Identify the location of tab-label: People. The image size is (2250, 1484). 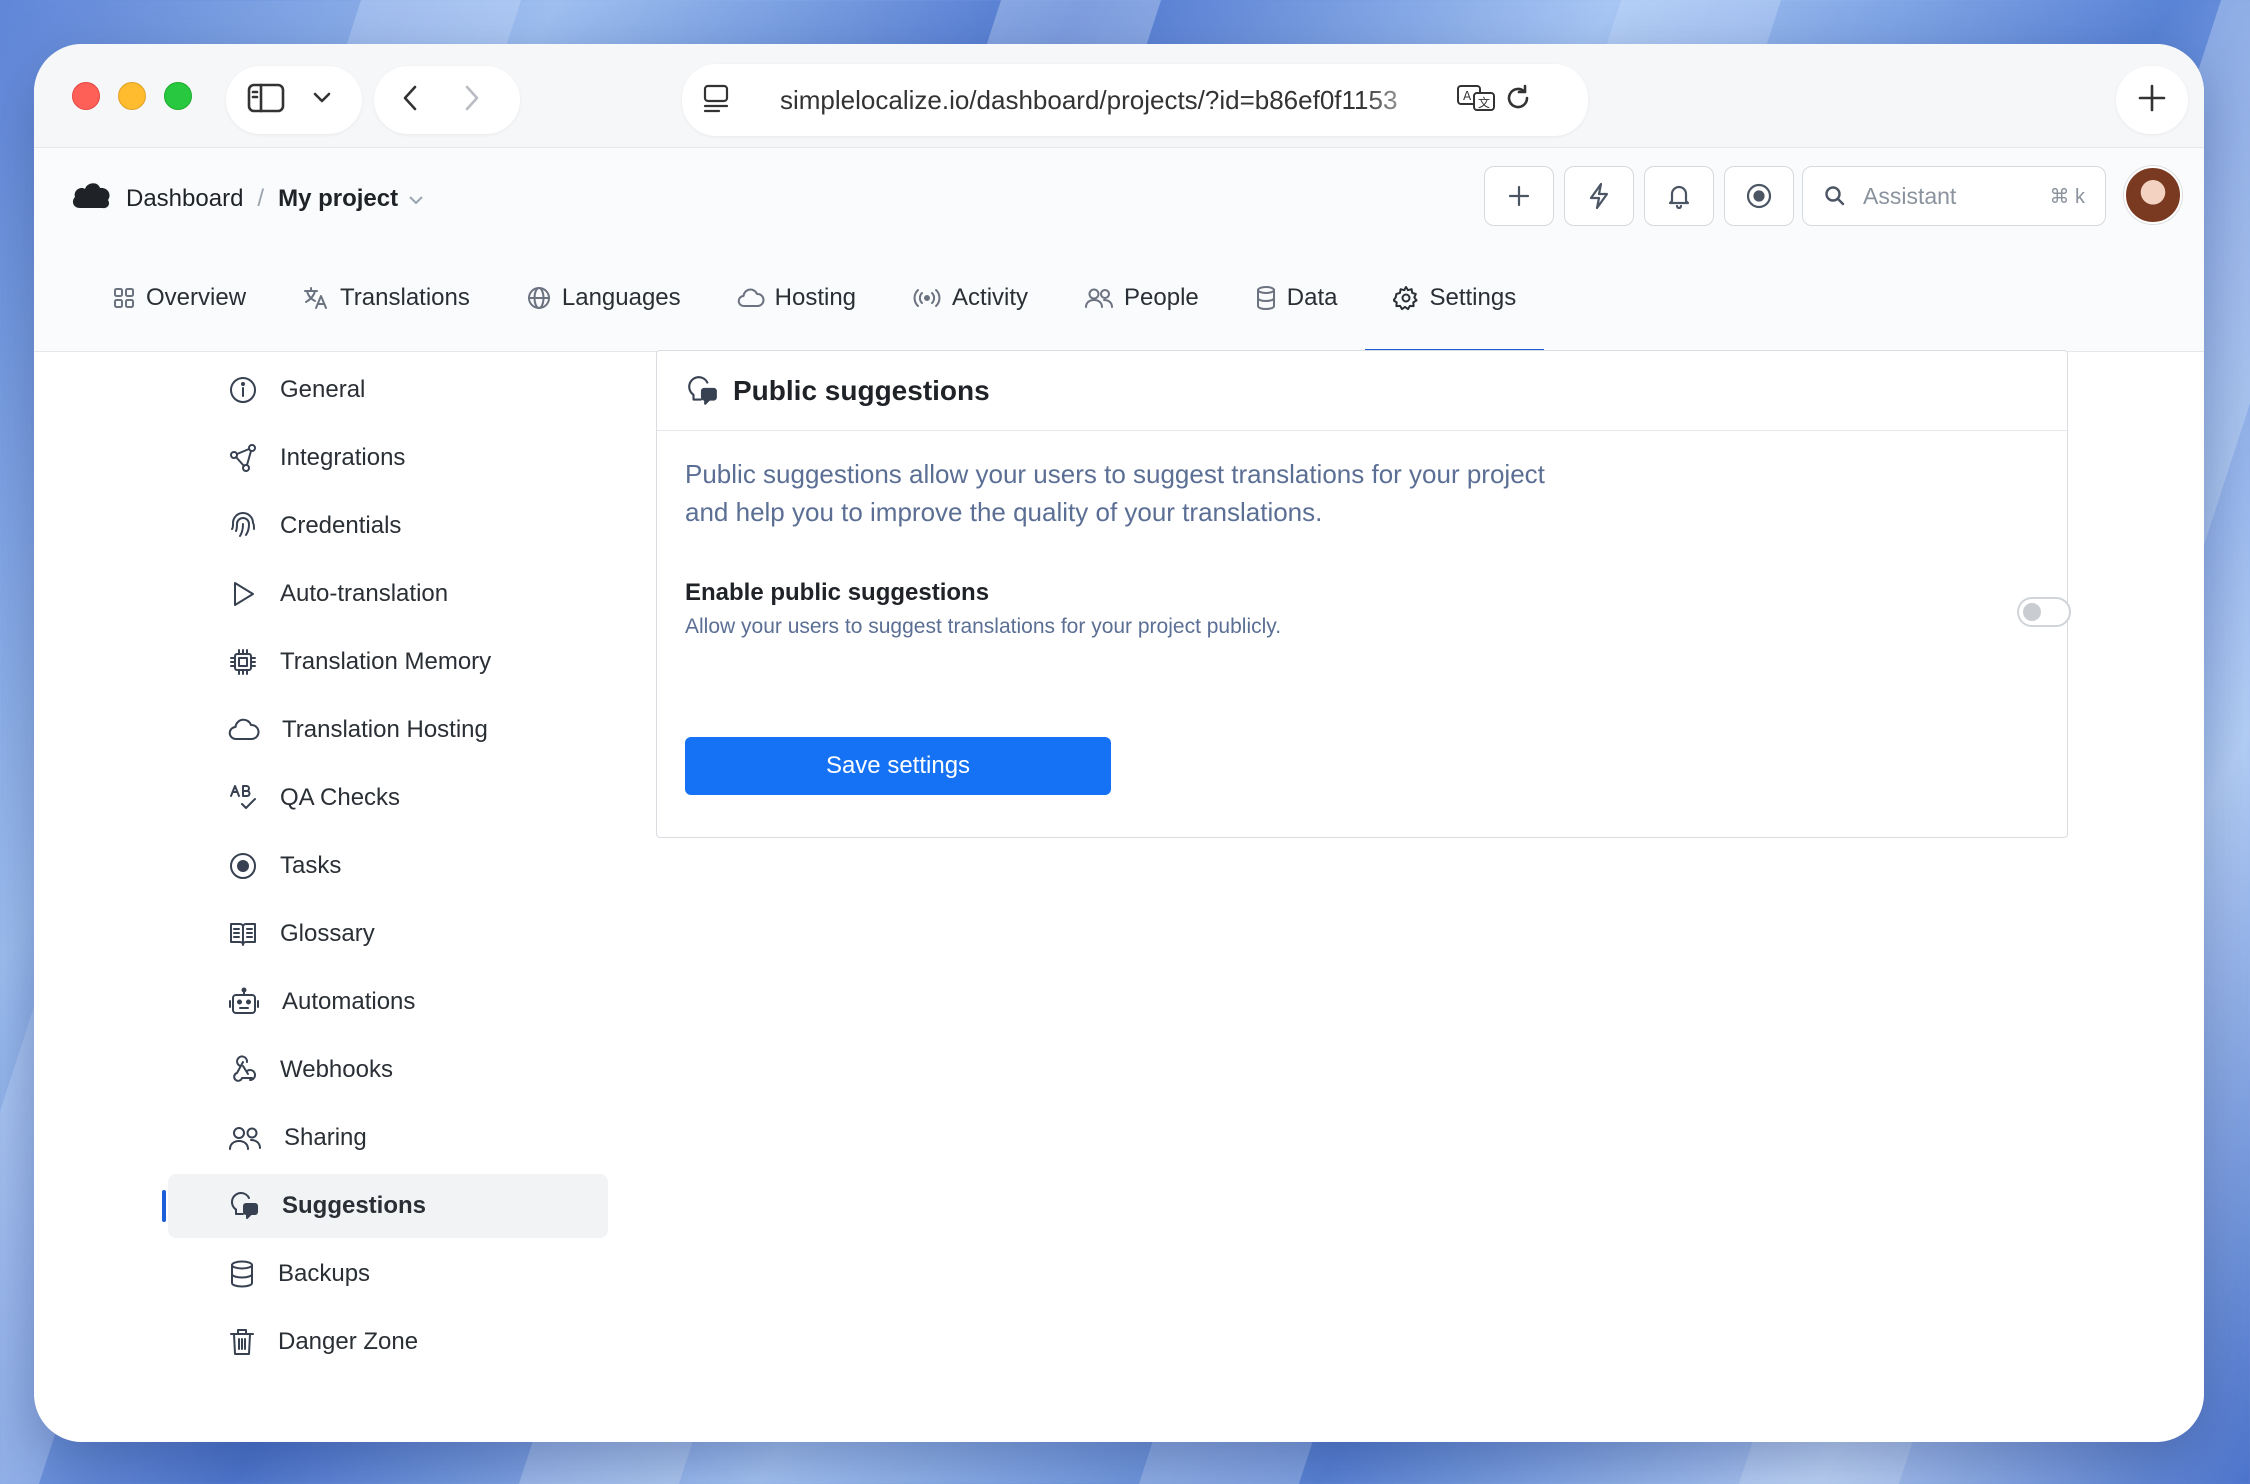
(1161, 297).